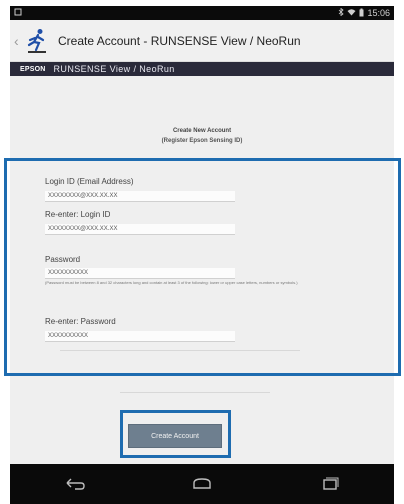  I want to click on page-subheading: (Register Epson Sensing ID), so click(202, 141).